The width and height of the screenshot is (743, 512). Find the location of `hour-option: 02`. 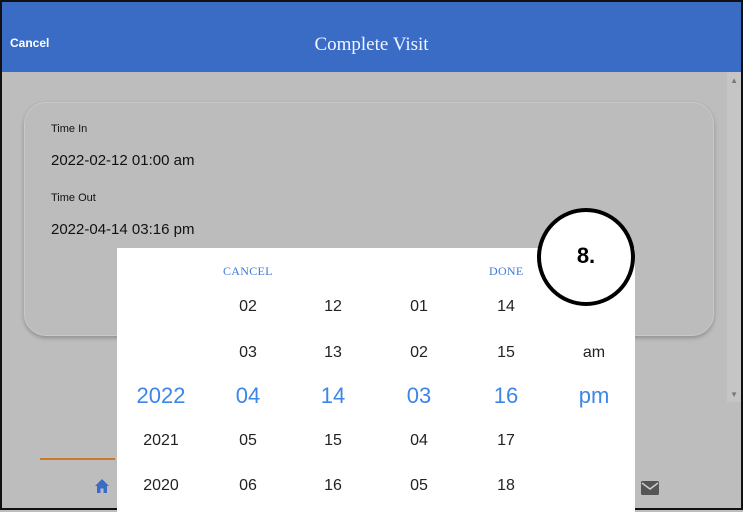

hour-option: 02 is located at coordinates (419, 353).